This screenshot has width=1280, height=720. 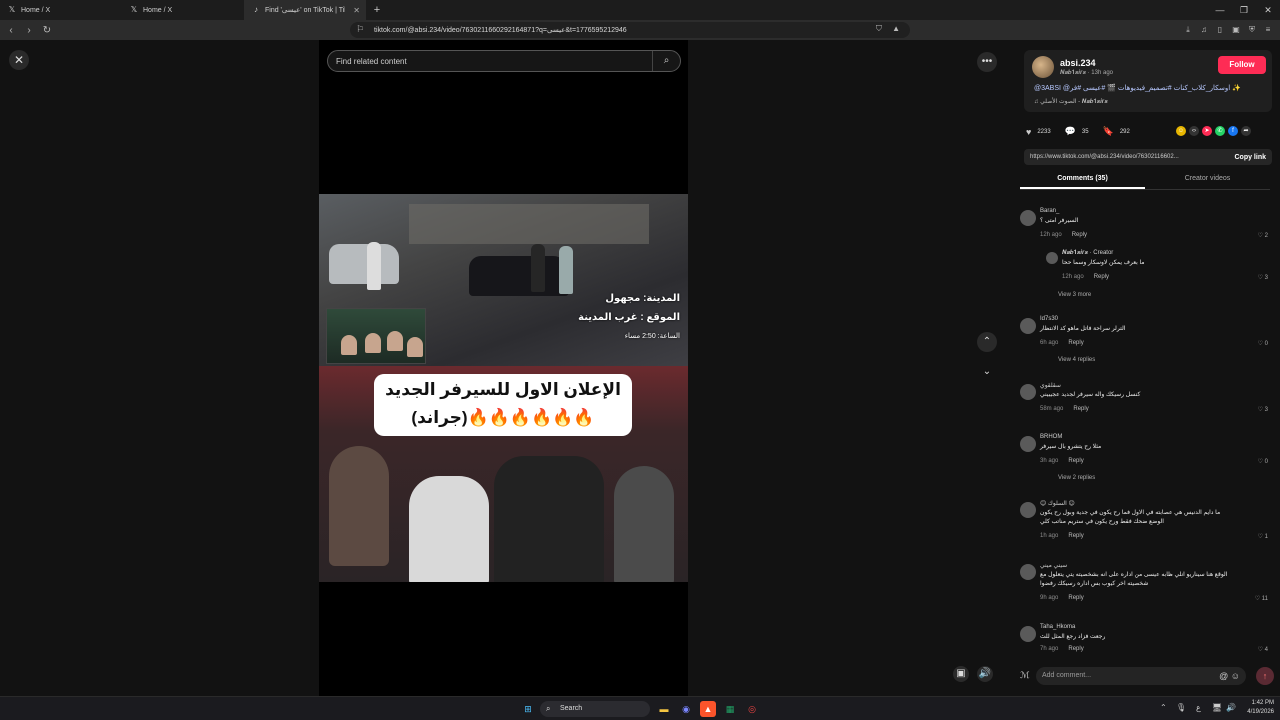 I want to click on like-count: 4, so click(x=1266, y=650).